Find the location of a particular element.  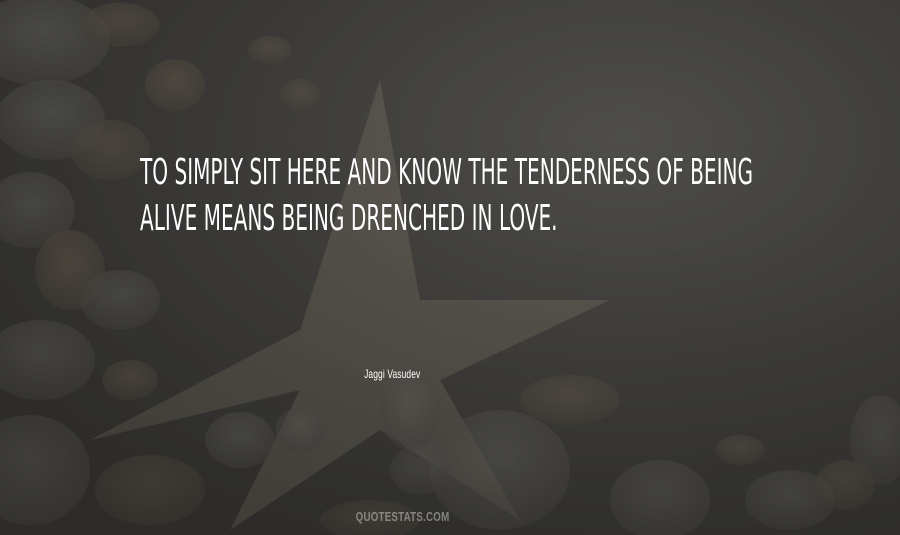

site-watermark: QUOTESTATS.COM is located at coordinates (402, 516).